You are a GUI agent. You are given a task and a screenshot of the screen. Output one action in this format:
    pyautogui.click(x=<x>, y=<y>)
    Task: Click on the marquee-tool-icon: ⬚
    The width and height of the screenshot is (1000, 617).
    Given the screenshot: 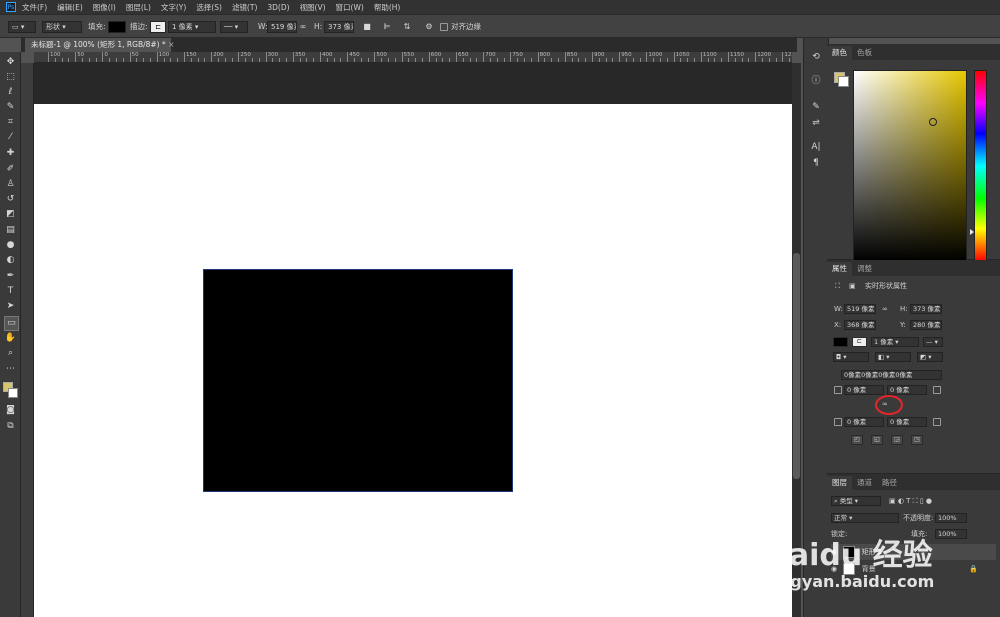 What is the action you would take?
    pyautogui.click(x=10, y=77)
    